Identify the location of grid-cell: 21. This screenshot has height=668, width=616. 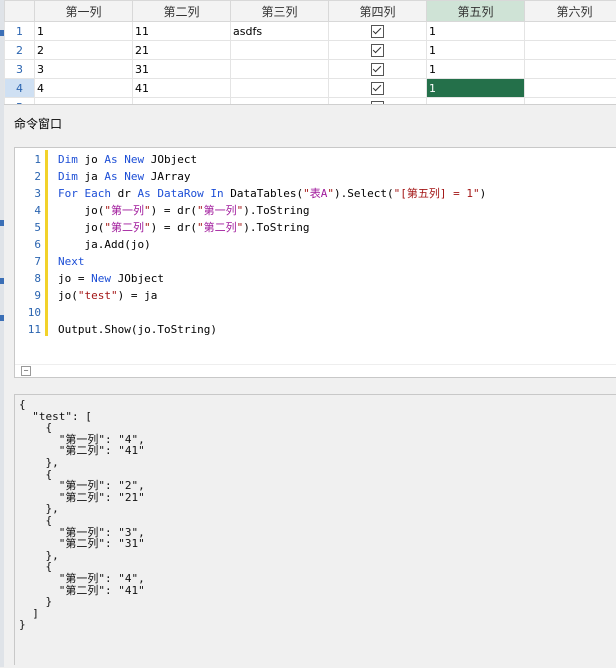
(182, 50).